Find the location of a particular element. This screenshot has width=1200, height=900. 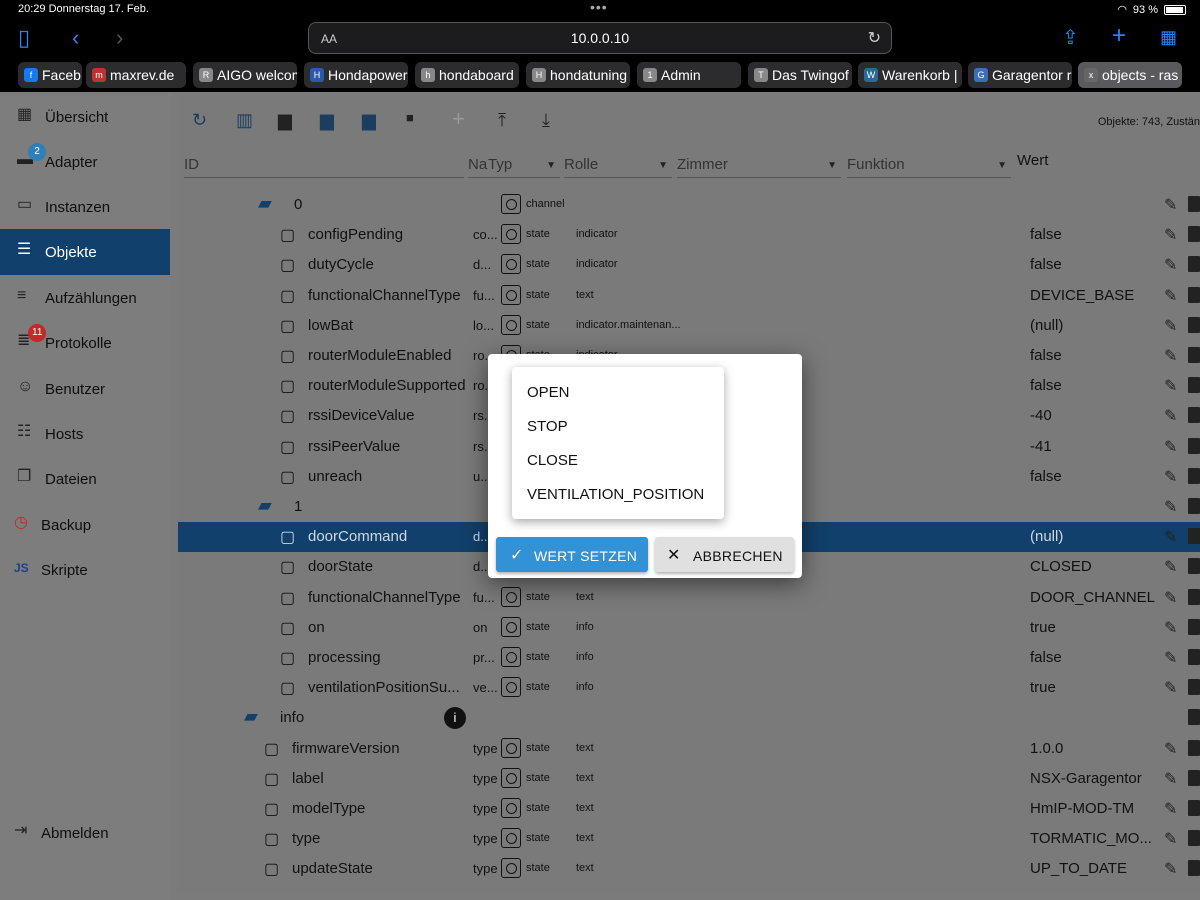

type-filter: Typ ▼ is located at coordinates (524, 165).